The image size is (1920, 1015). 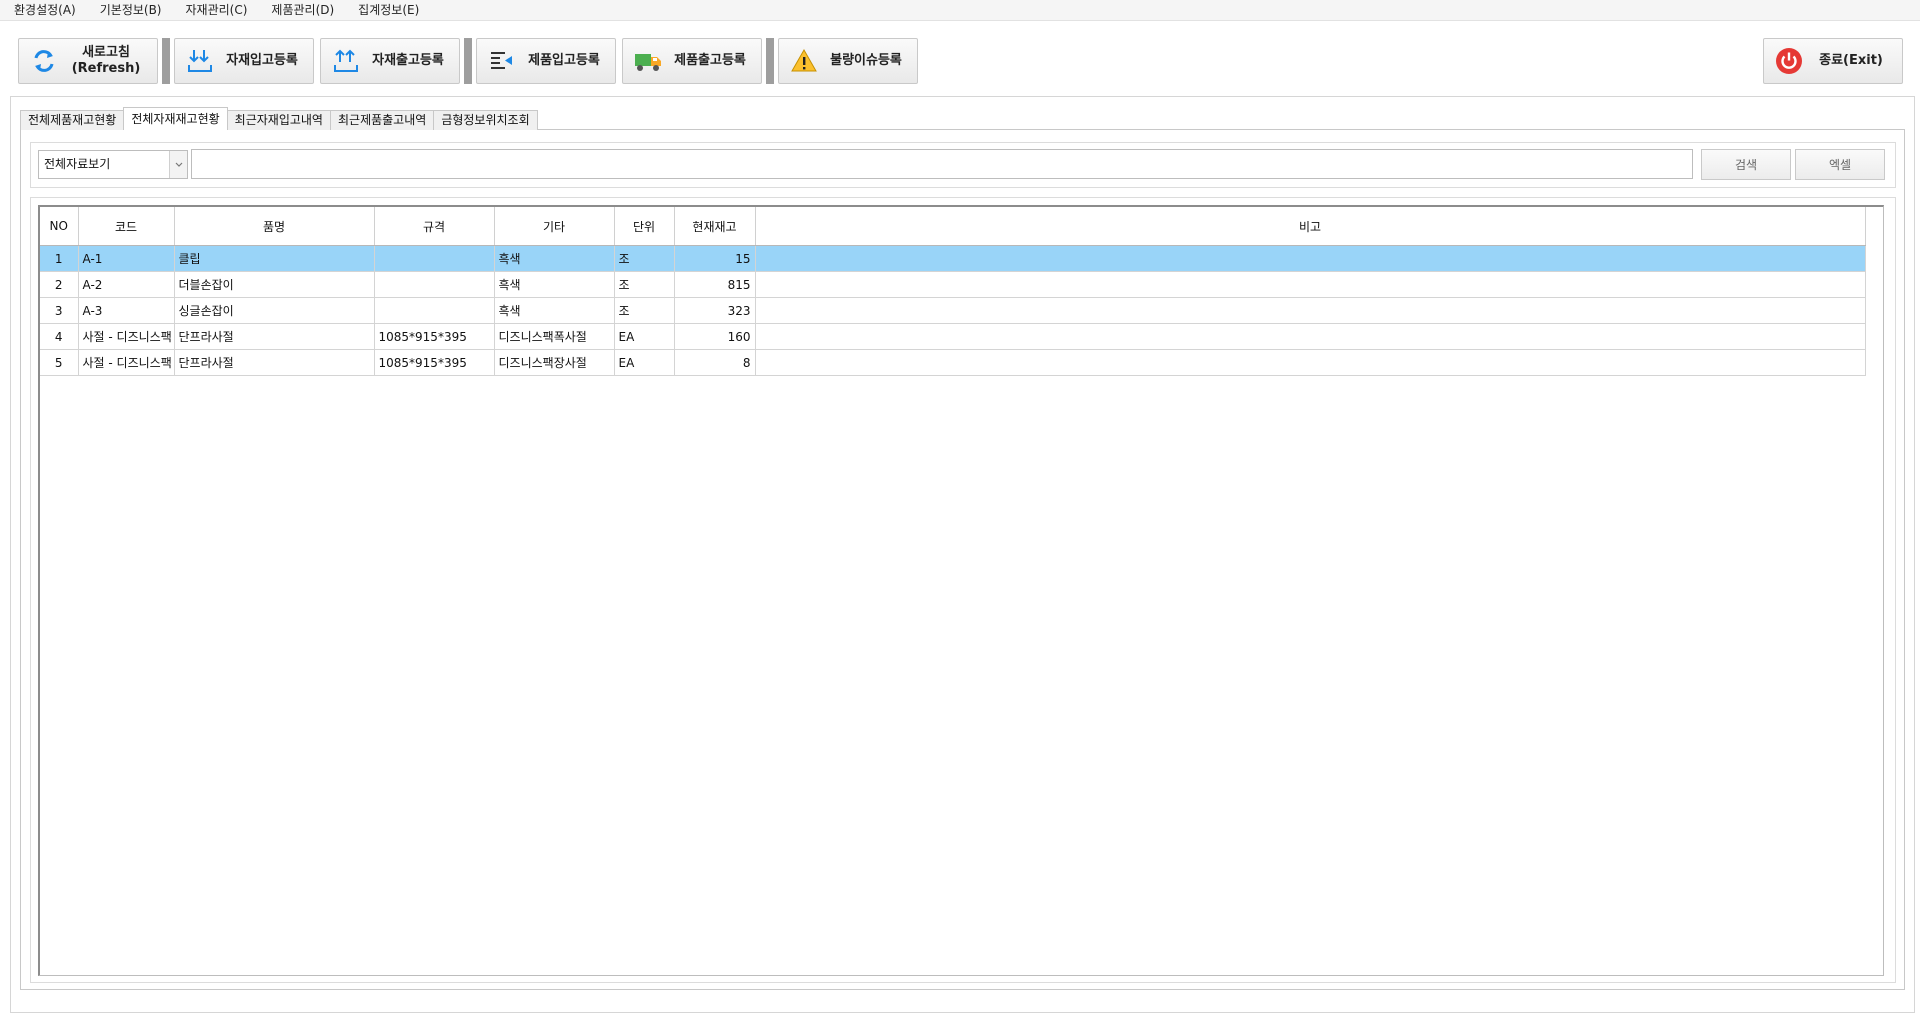 What do you see at coordinates (644, 226) in the screenshot?
I see `col-header-unit: 단위` at bounding box center [644, 226].